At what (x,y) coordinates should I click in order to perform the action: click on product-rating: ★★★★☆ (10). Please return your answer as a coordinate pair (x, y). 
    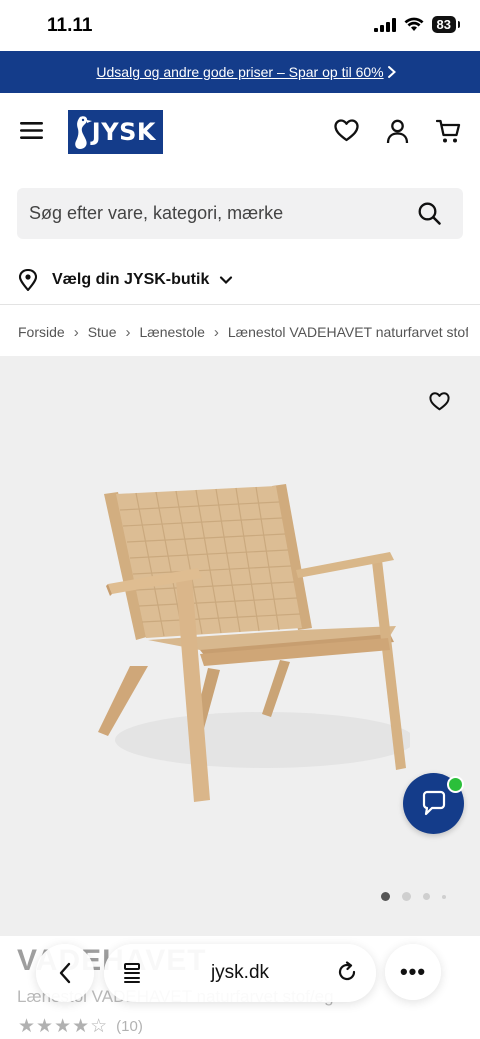
    Looking at the image, I should click on (80, 1026).